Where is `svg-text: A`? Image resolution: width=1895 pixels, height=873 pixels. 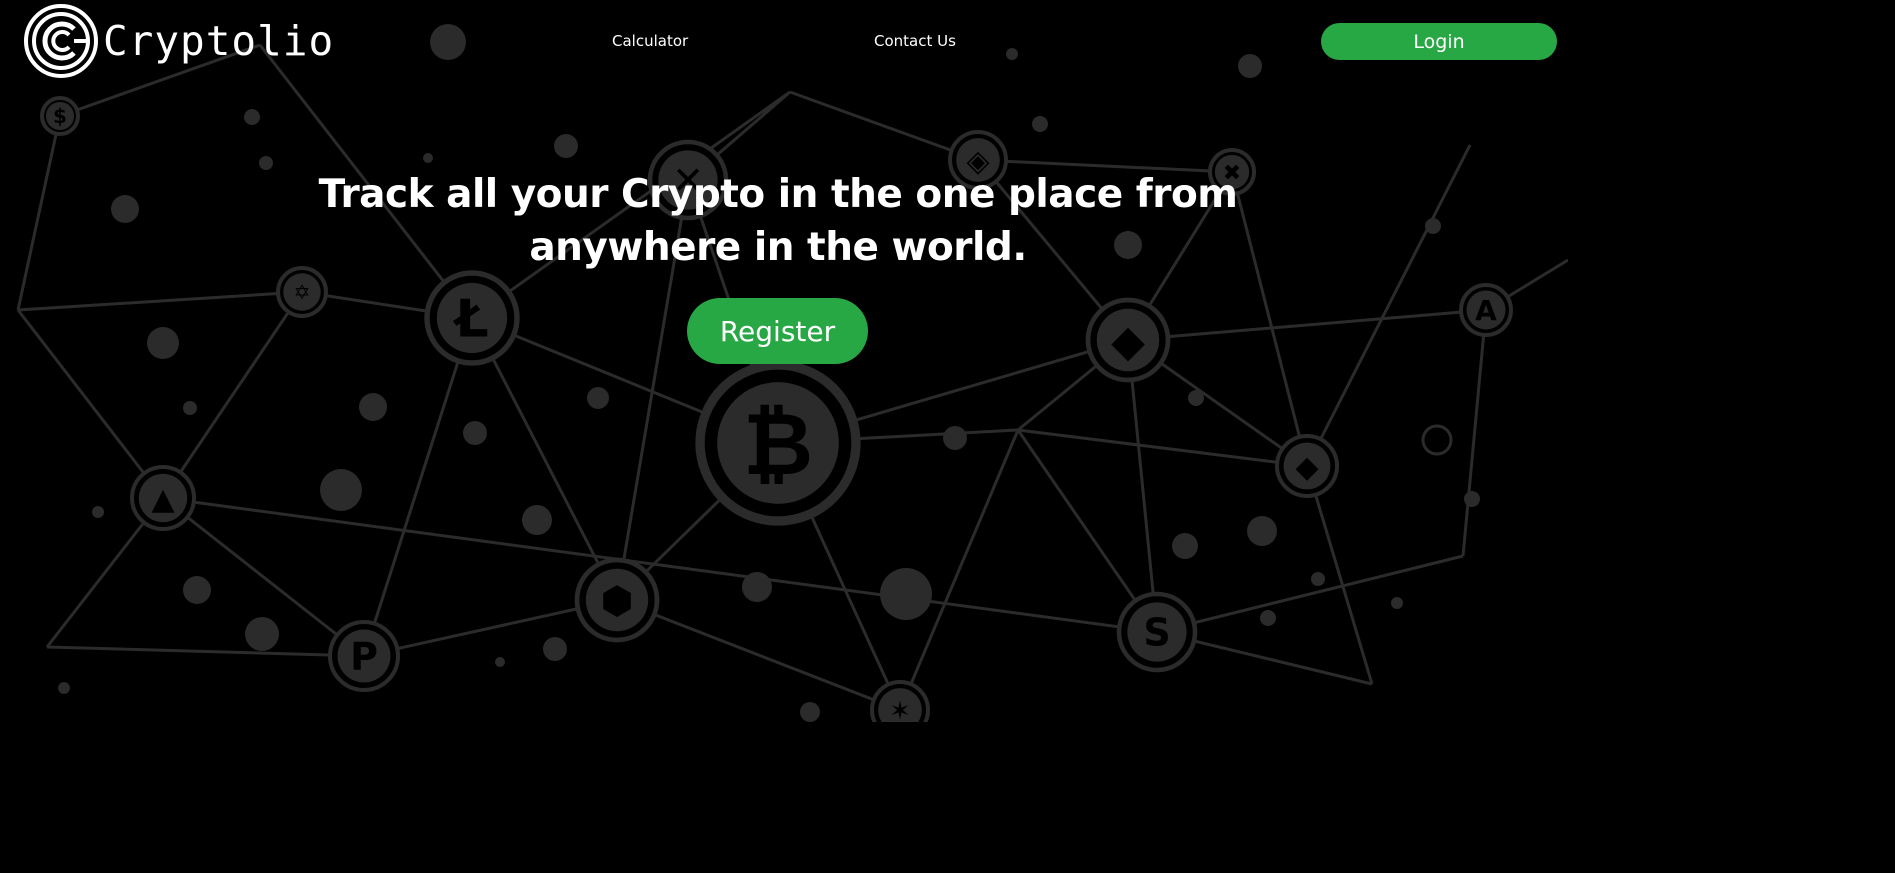 svg-text: A is located at coordinates (1486, 310).